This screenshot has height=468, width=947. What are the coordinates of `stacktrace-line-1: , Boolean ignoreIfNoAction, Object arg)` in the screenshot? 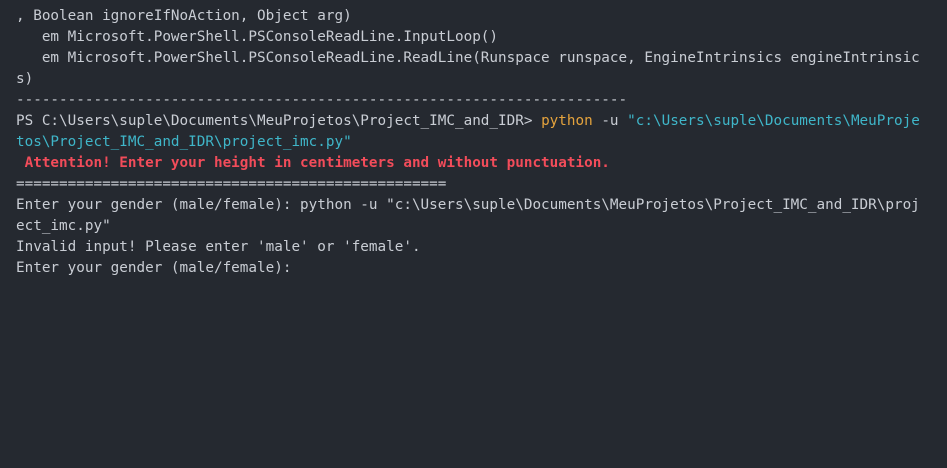 It's located at (184, 16).